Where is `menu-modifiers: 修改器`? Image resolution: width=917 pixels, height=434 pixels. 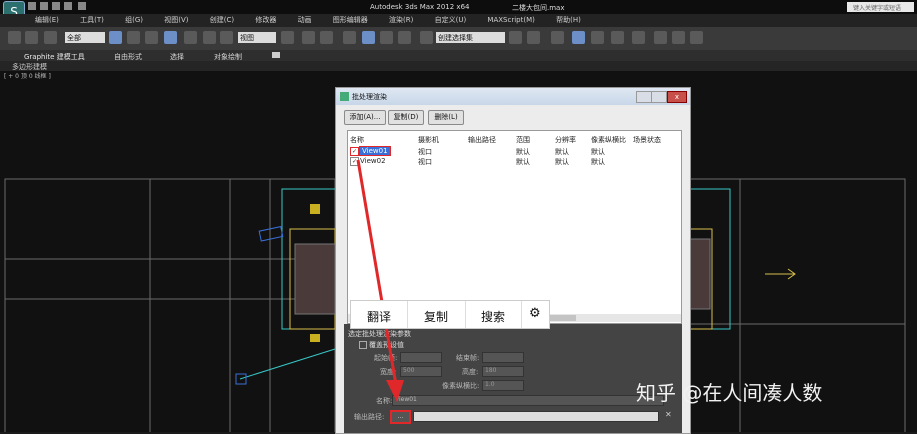
menu-modifiers: 修改器 is located at coordinates (265, 20).